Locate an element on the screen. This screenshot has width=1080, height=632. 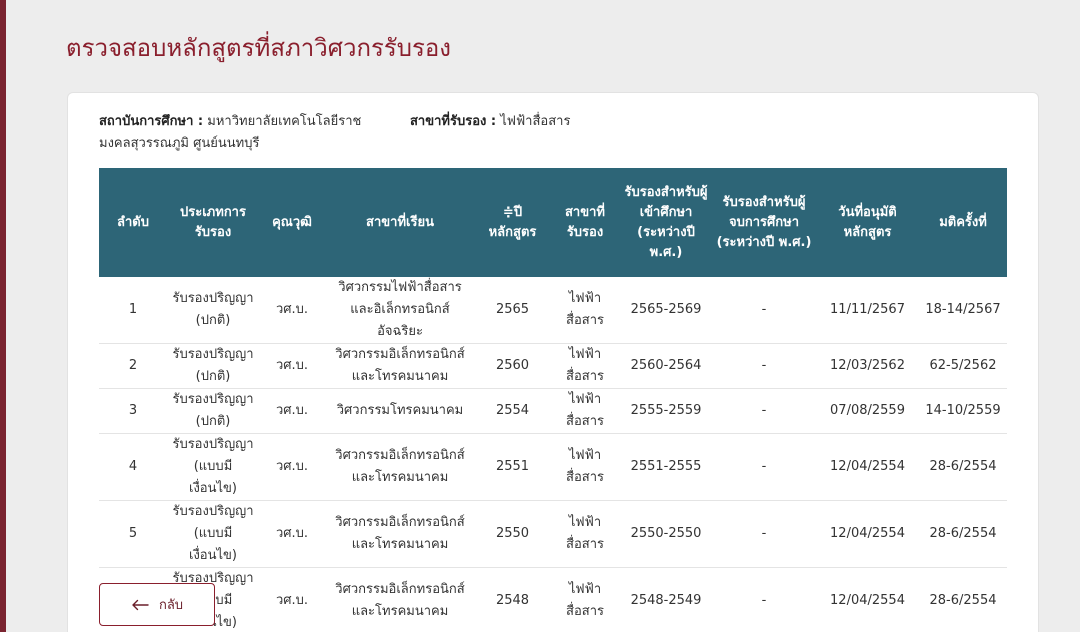
header-certified-branch: สาขาที่รับรอง is located at coordinates (585, 222).